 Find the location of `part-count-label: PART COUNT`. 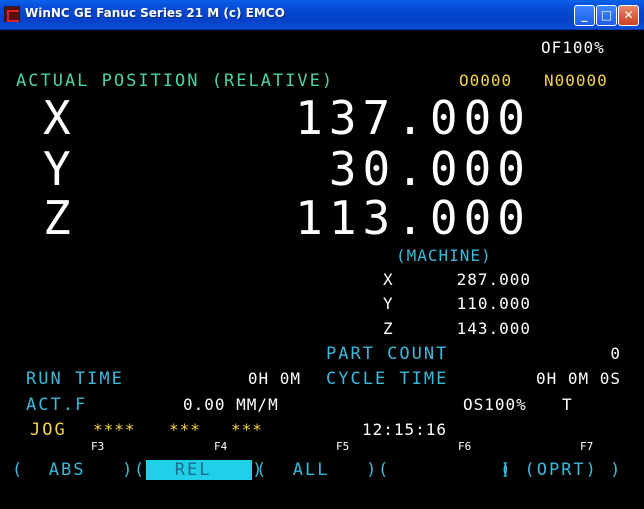

part-count-label: PART COUNT is located at coordinates (387, 354).